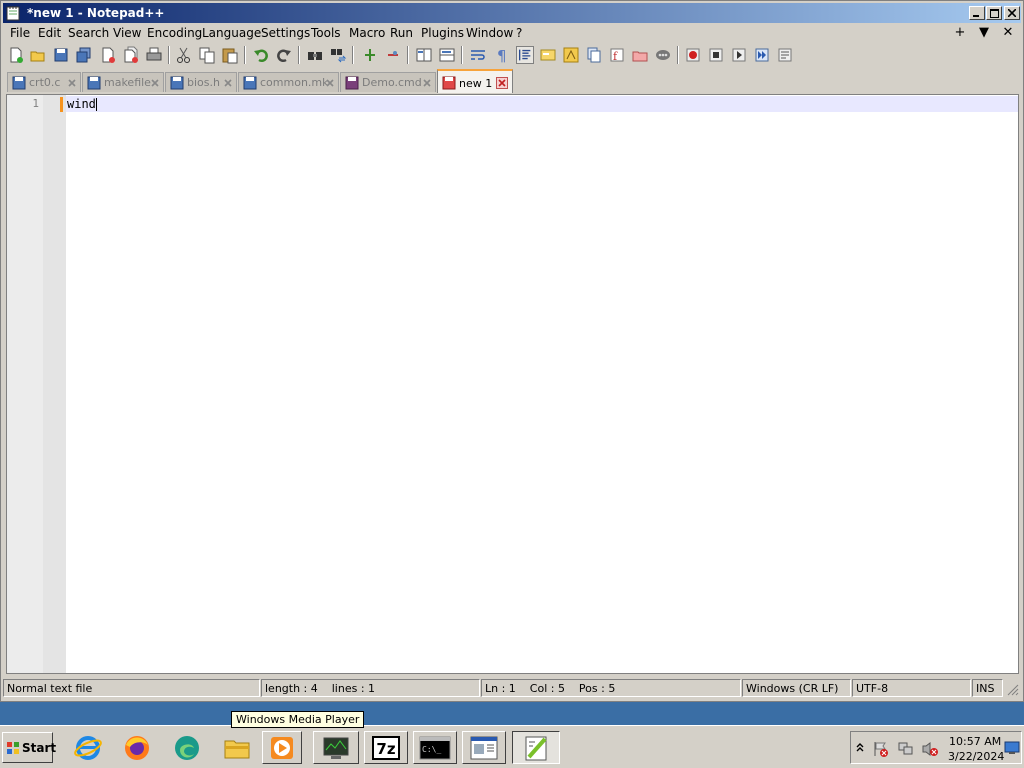 This screenshot has height=768, width=1024. Describe the element at coordinates (127, 33) in the screenshot. I see `menu-view: View` at that location.